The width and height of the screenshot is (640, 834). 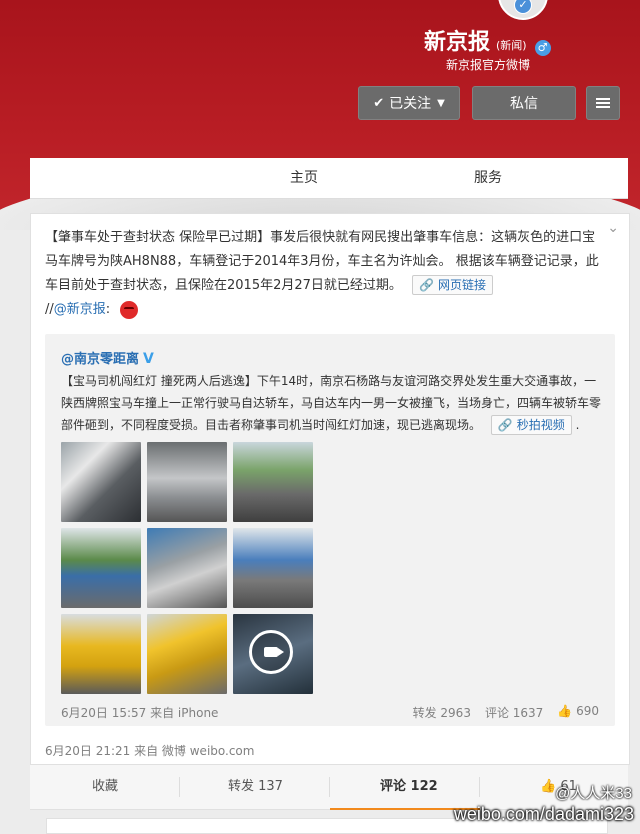 I want to click on check-icon: ✔, so click(x=379, y=103).